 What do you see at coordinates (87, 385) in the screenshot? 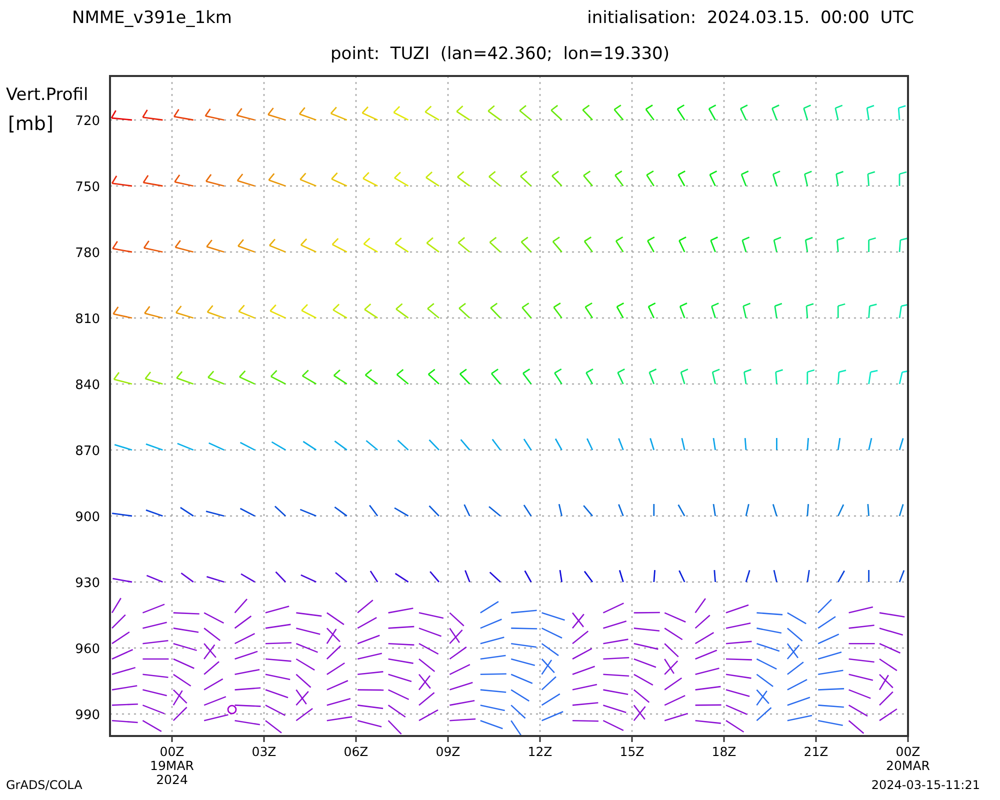
I see `axis-tick-label: 840` at bounding box center [87, 385].